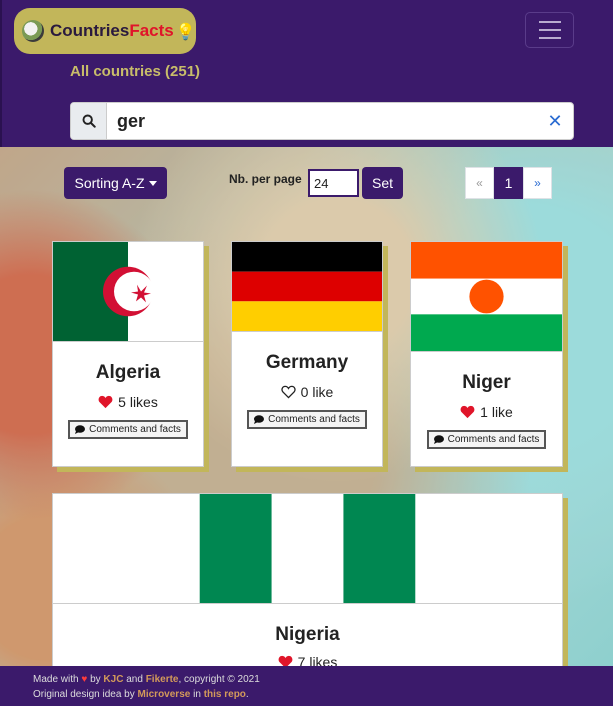 This screenshot has width=613, height=706. I want to click on heart-outline-icon, so click(288, 392).